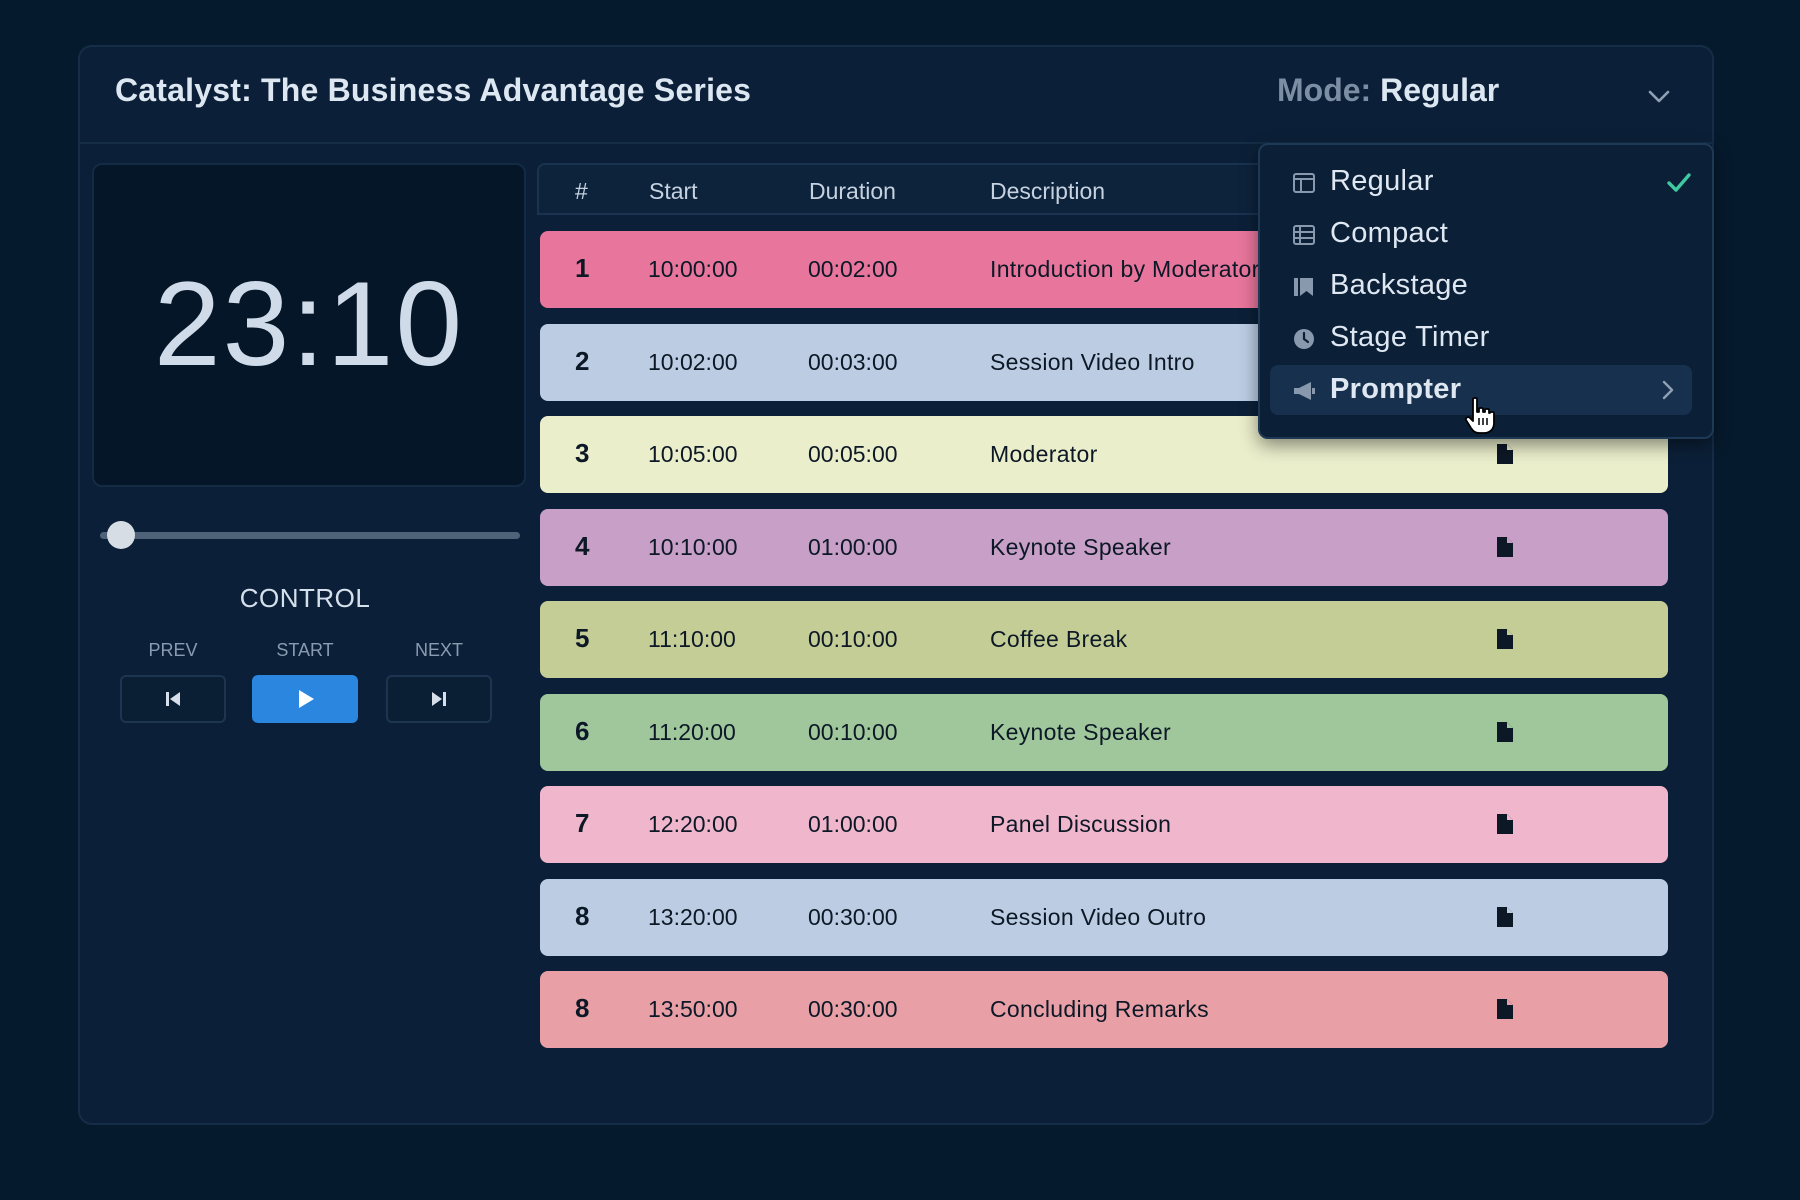 The height and width of the screenshot is (1200, 1800). What do you see at coordinates (582, 546) in the screenshot?
I see `row-number: 4` at bounding box center [582, 546].